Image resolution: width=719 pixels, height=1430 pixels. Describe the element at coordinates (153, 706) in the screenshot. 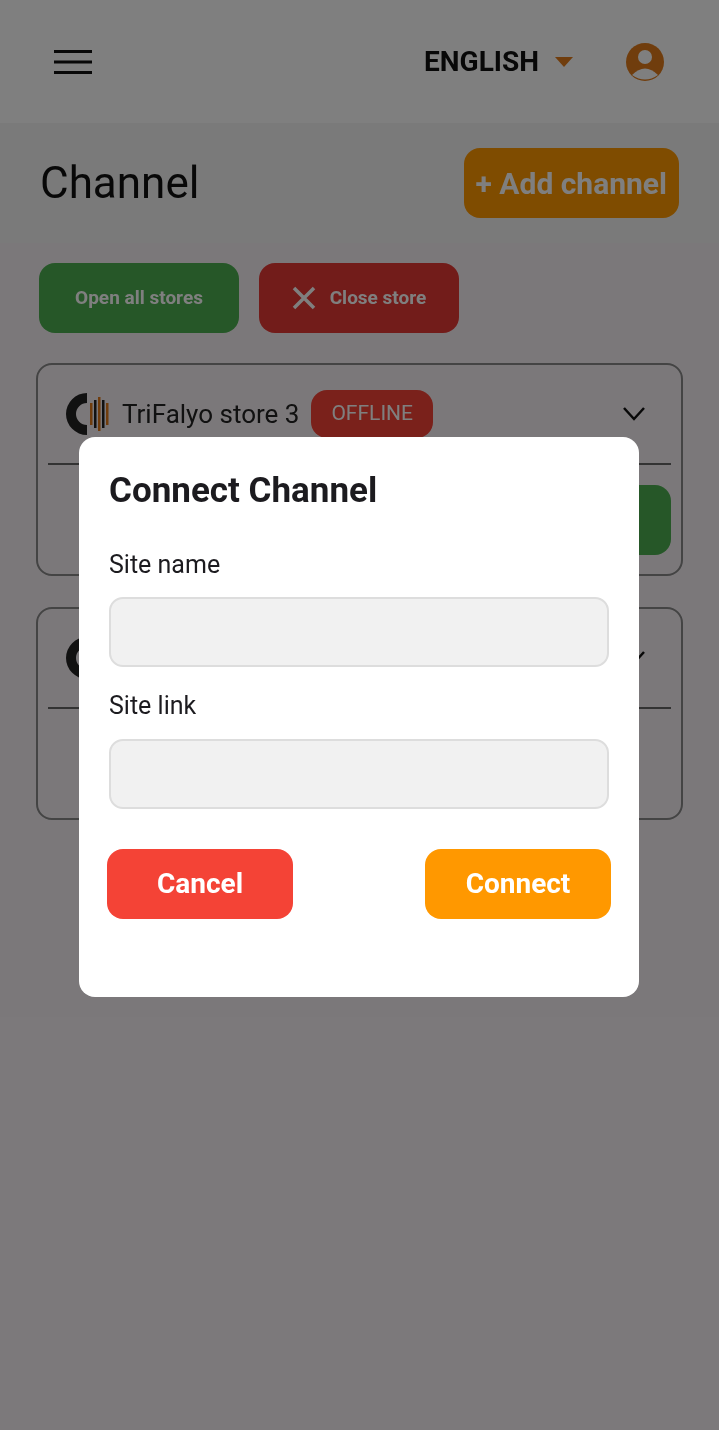

I see `field-label: Site link` at that location.